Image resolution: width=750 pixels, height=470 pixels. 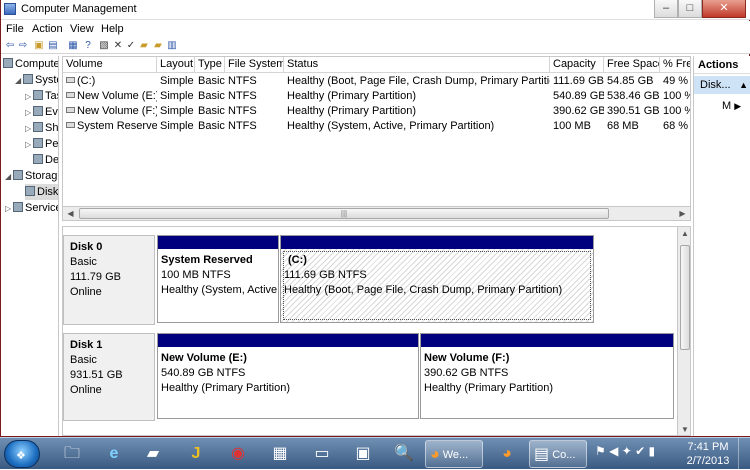 I want to click on tree-item-performance: ▷ Perfo, so click(x=42, y=144).